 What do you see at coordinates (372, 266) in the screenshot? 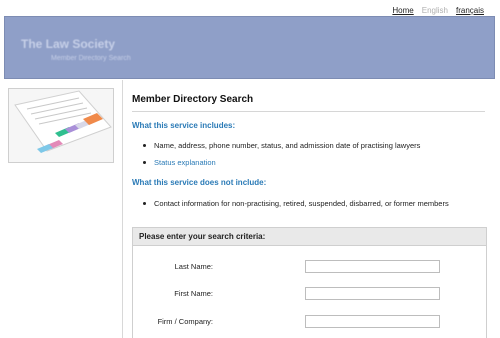
I see `last-name-field` at bounding box center [372, 266].